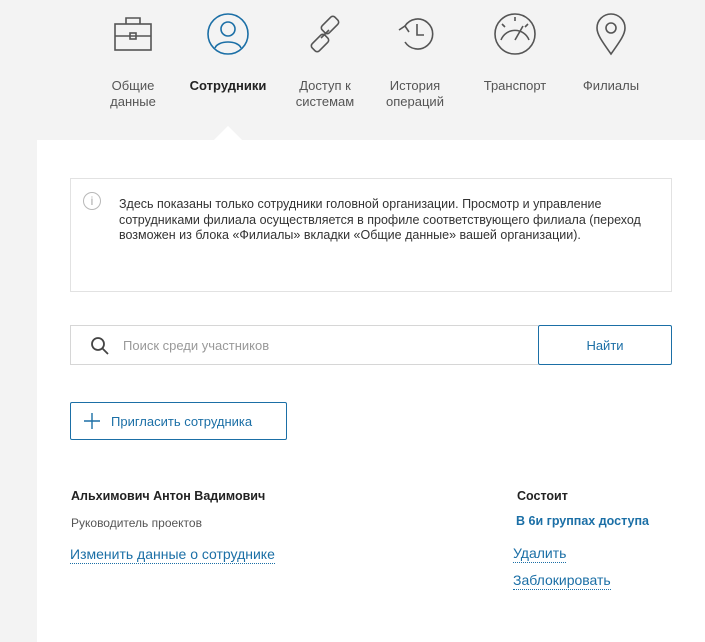  What do you see at coordinates (515, 85) in the screenshot?
I see `tab-label: Транспорт` at bounding box center [515, 85].